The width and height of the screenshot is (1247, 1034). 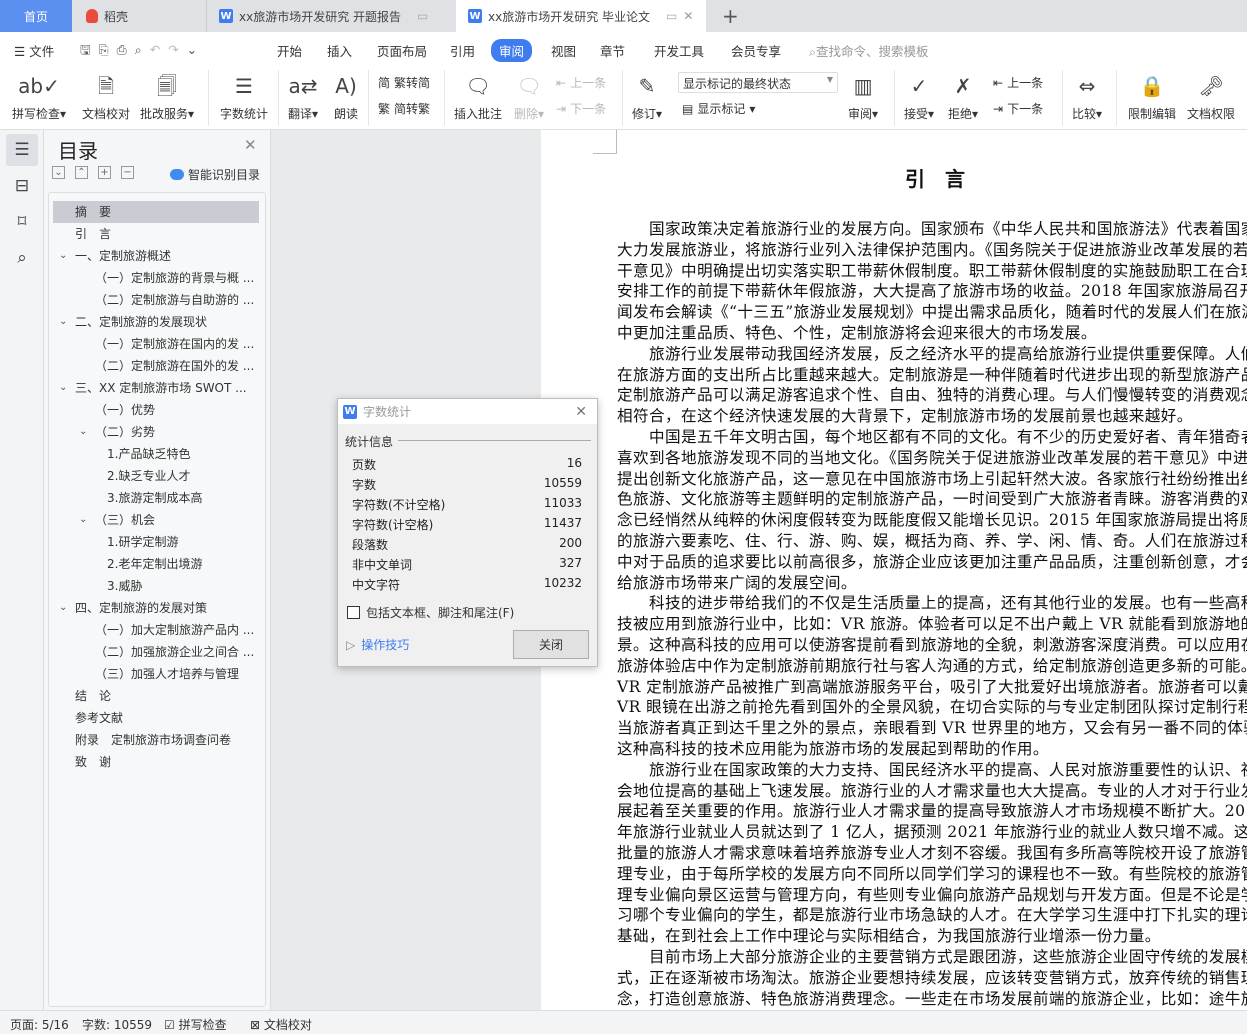 I want to click on undo-icon: ↶, so click(x=159, y=49).